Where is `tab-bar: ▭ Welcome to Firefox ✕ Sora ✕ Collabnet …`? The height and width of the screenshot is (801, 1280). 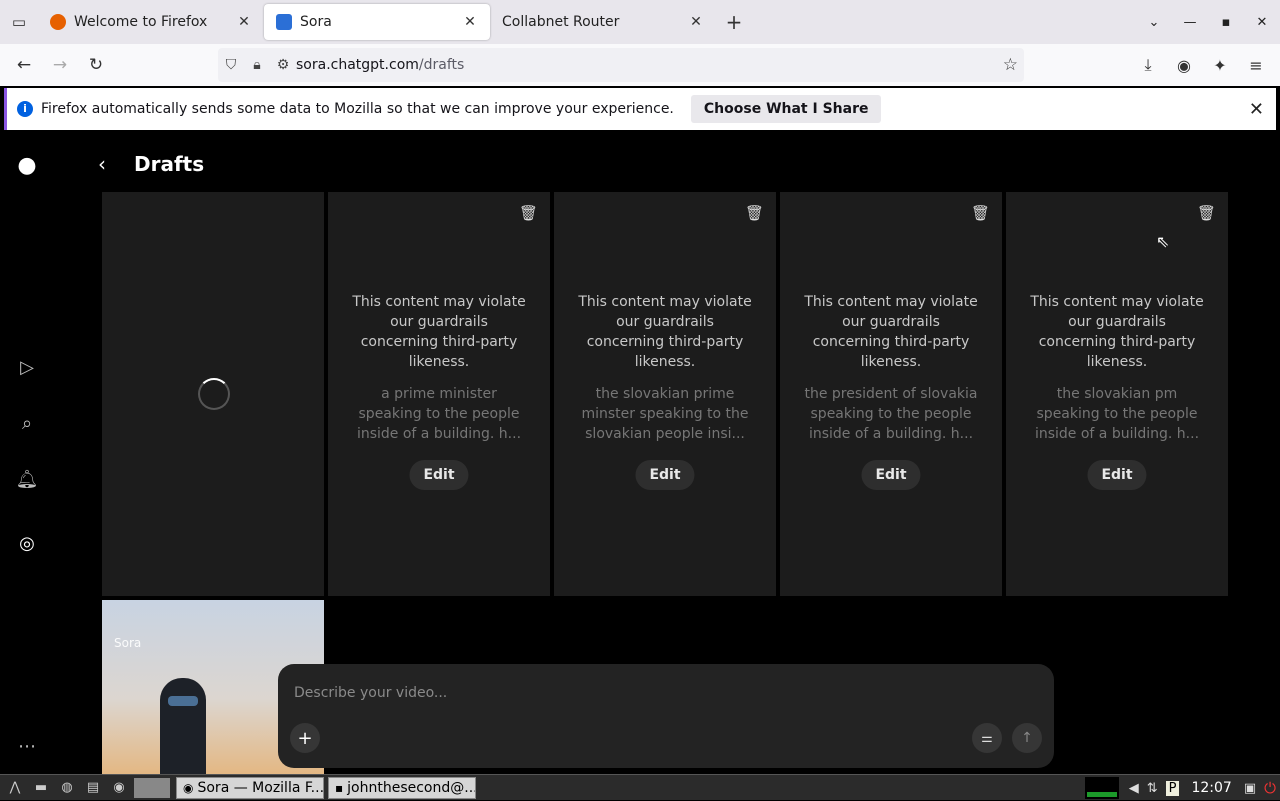 tab-bar: ▭ Welcome to Firefox ✕ Sora ✕ Collabnet … is located at coordinates (640, 22).